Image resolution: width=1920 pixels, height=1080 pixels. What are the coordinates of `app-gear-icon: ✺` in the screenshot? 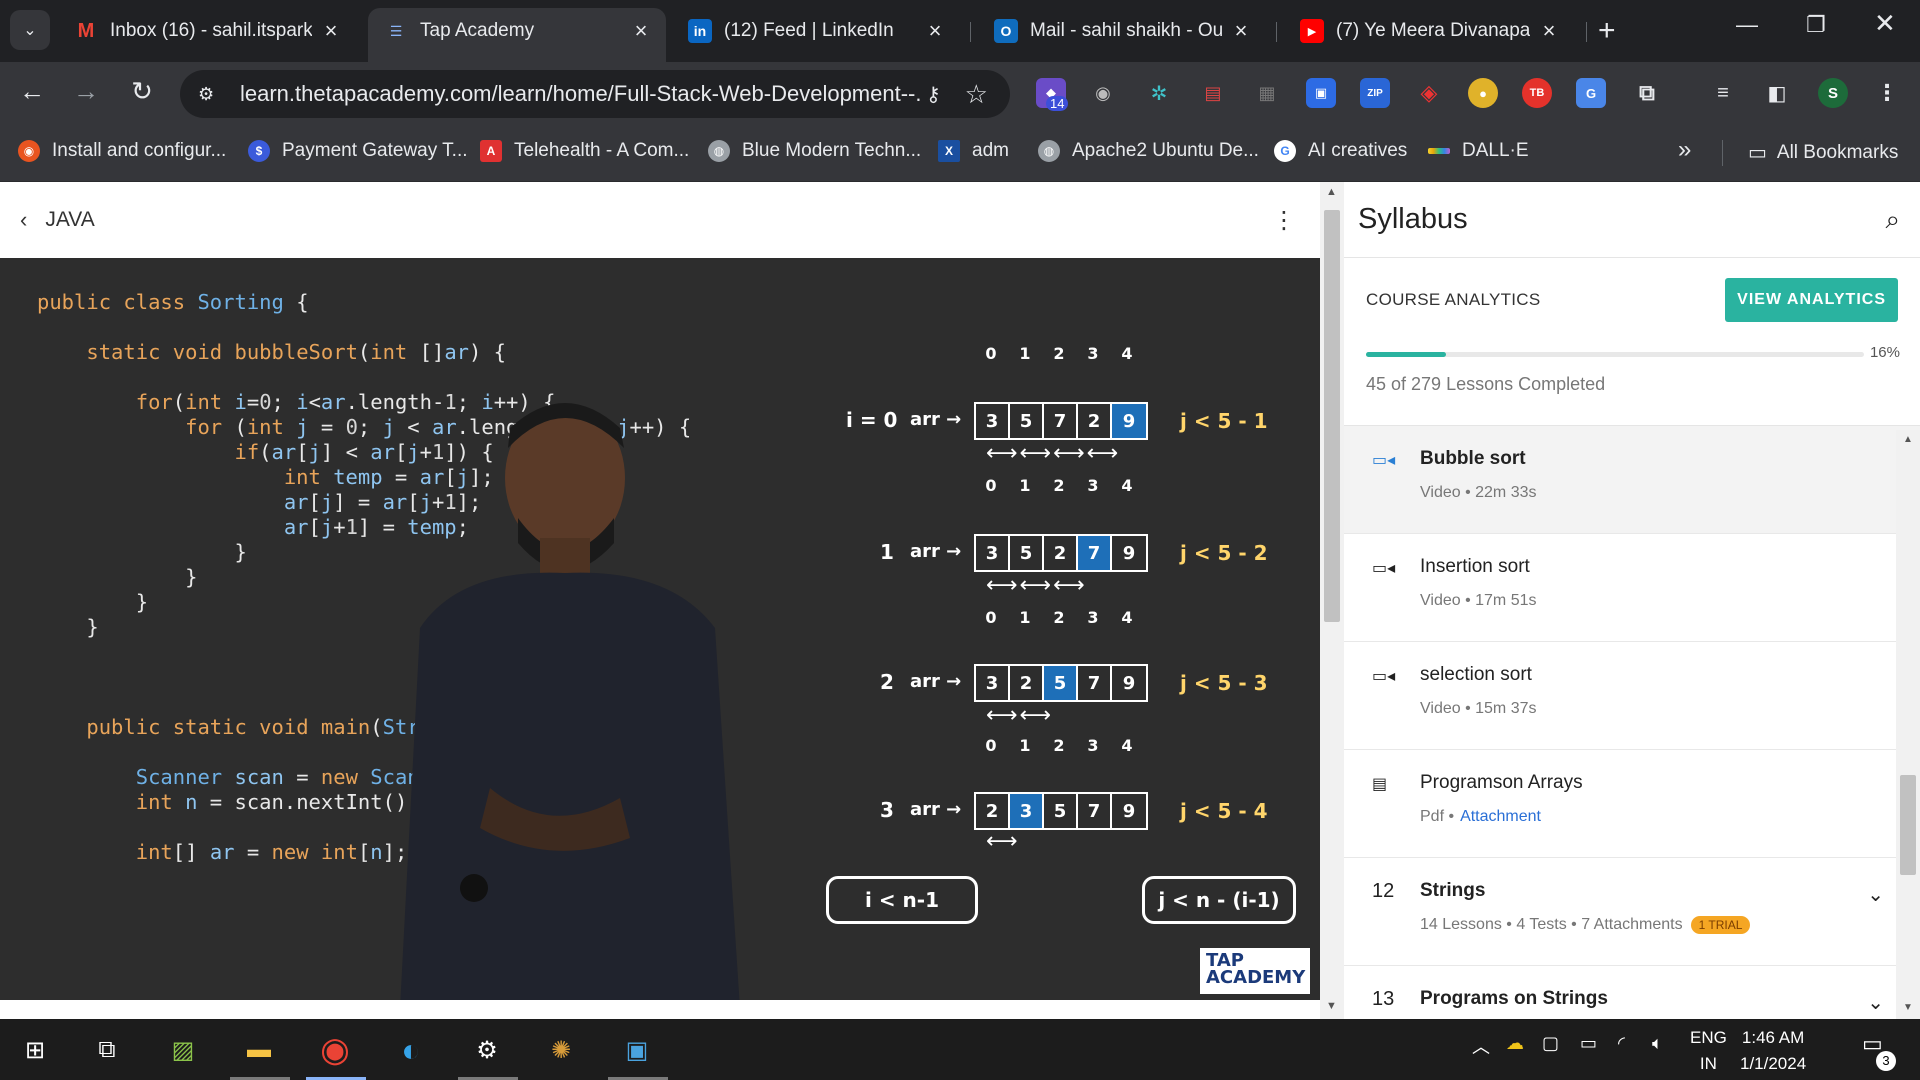 It's located at (561, 1050).